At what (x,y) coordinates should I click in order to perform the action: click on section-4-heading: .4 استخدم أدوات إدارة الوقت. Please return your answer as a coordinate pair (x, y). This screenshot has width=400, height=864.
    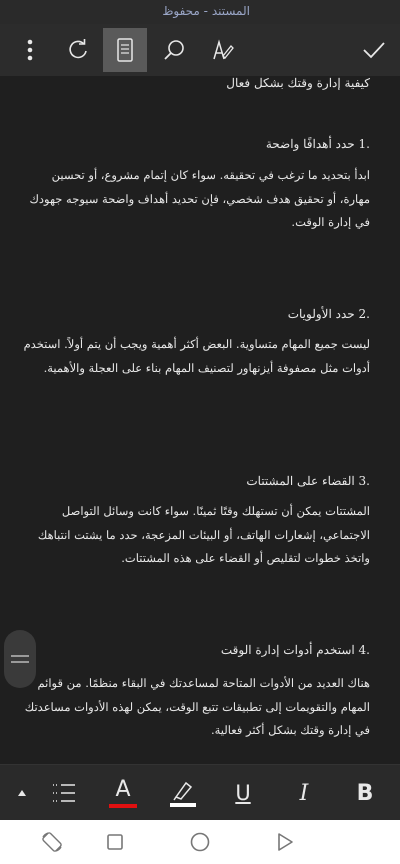
    Looking at the image, I should click on (295, 650).